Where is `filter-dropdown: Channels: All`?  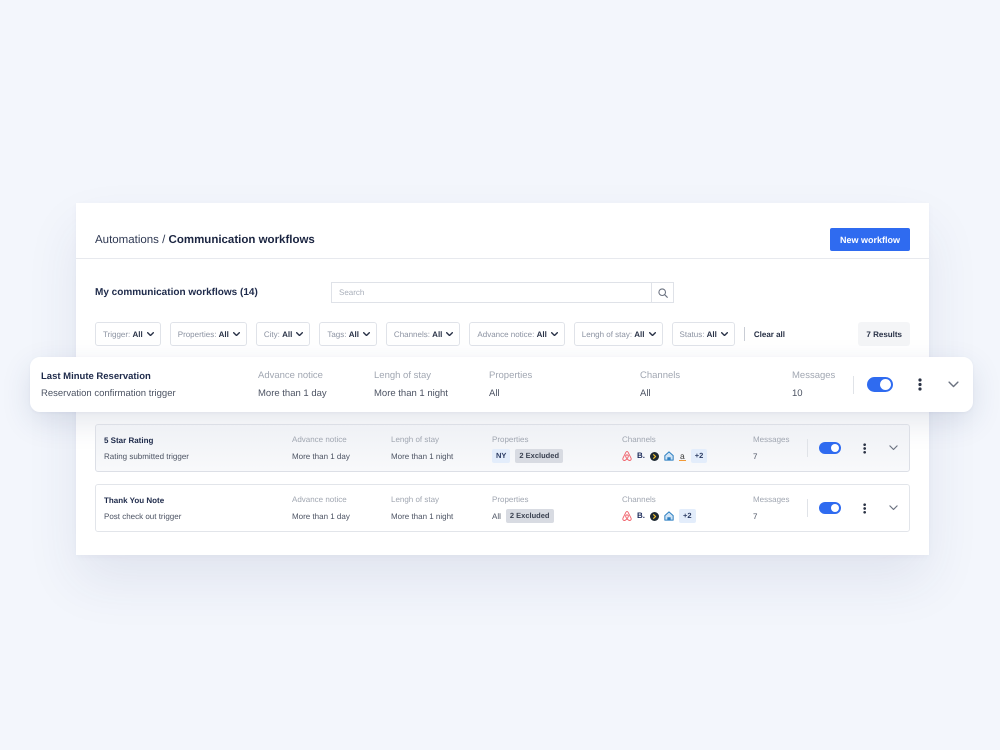
filter-dropdown: Channels: All is located at coordinates (423, 334).